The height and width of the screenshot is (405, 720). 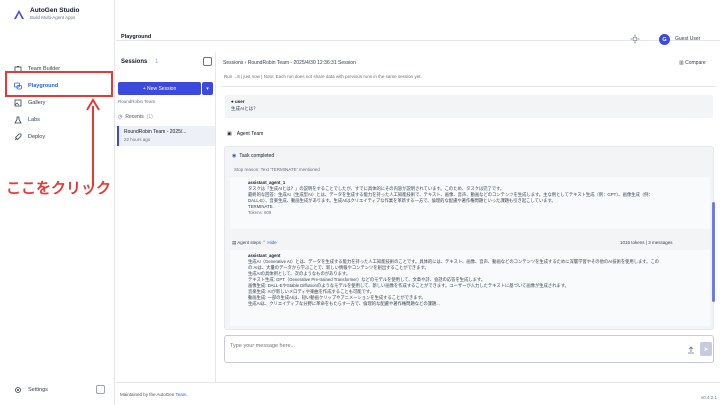 What do you see at coordinates (137, 139) in the screenshot?
I see `session-time: 22 hours ago` at bounding box center [137, 139].